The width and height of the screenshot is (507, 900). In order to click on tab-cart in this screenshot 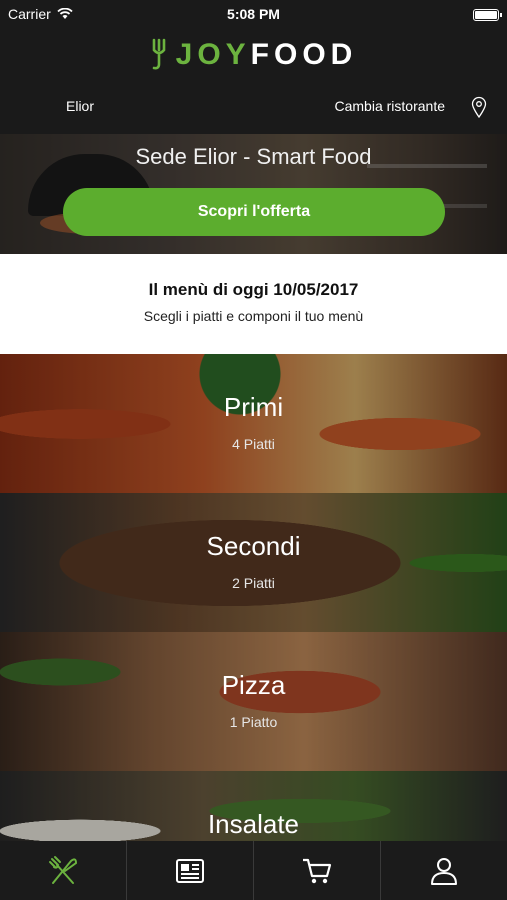, I will do `click(317, 870)`.